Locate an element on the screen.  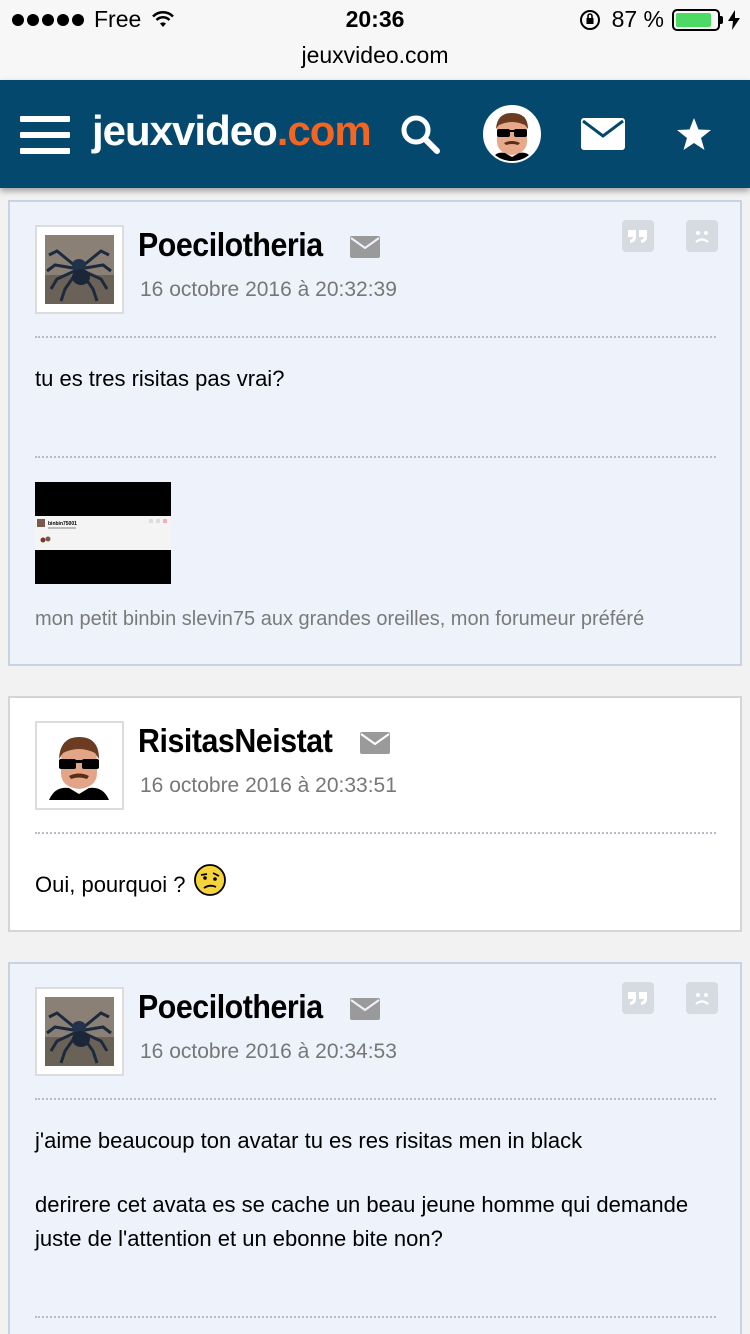
risitas-avatar is located at coordinates (79, 765).